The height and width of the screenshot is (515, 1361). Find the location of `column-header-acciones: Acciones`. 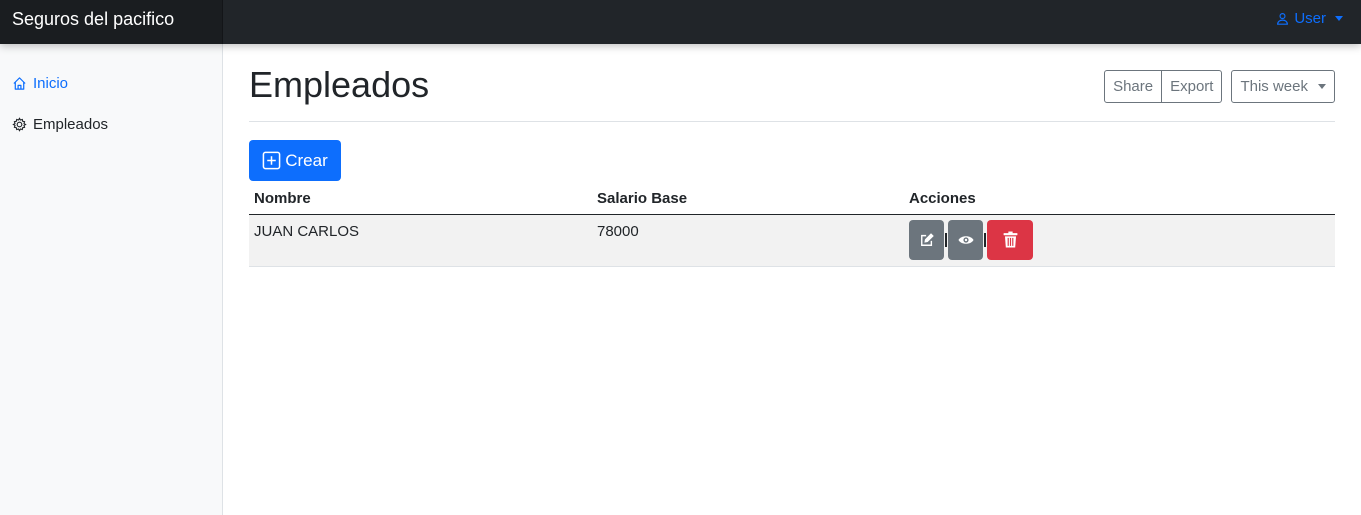

column-header-acciones: Acciones is located at coordinates (1119, 200).